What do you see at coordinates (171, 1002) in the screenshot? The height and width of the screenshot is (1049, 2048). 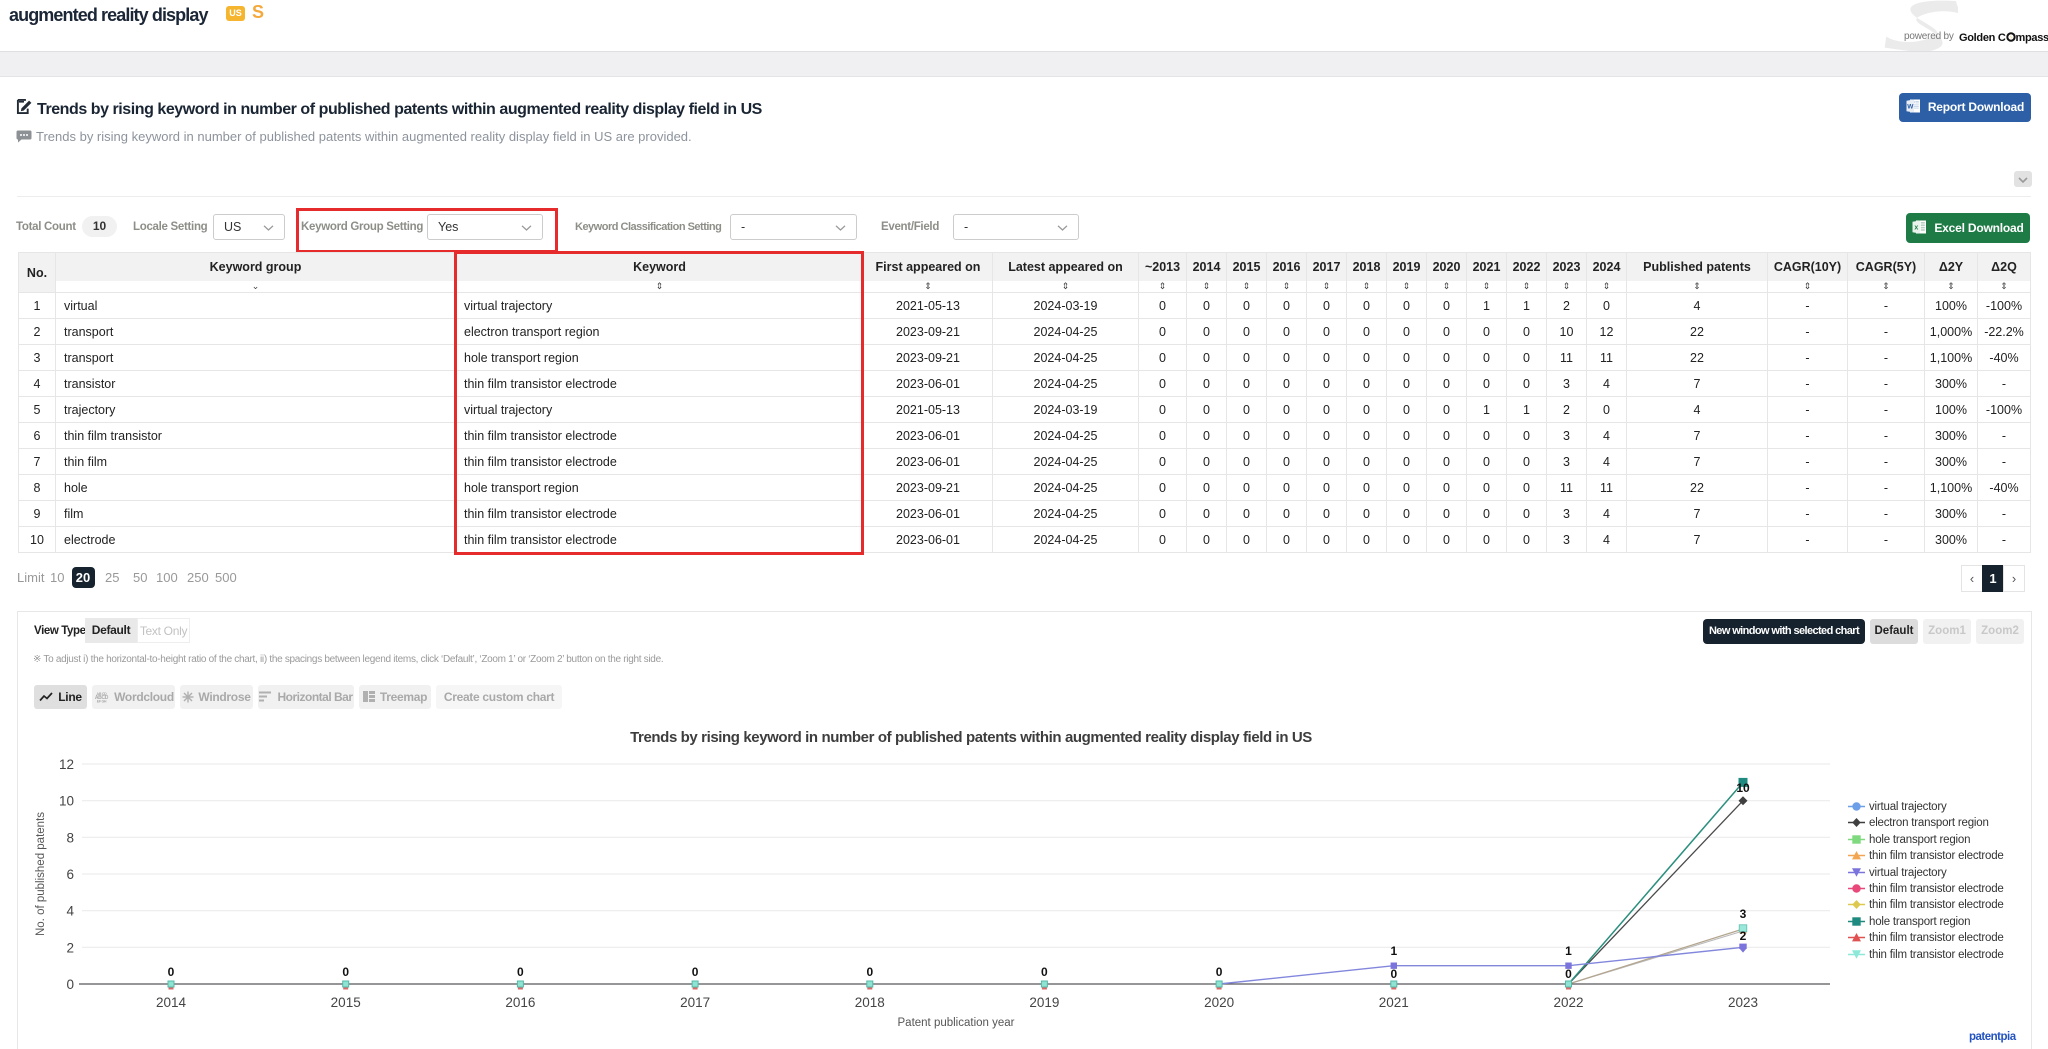 I see `svg-text: 2014` at bounding box center [171, 1002].